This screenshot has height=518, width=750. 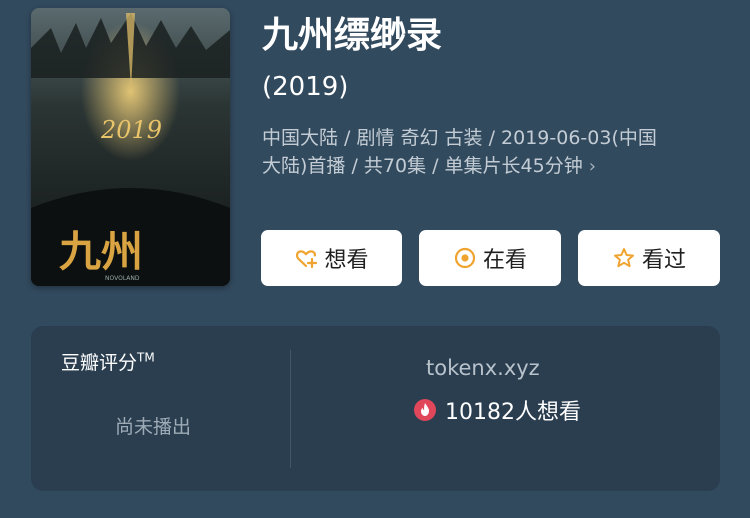 What do you see at coordinates (131, 130) in the screenshot?
I see `poster-year: 2019` at bounding box center [131, 130].